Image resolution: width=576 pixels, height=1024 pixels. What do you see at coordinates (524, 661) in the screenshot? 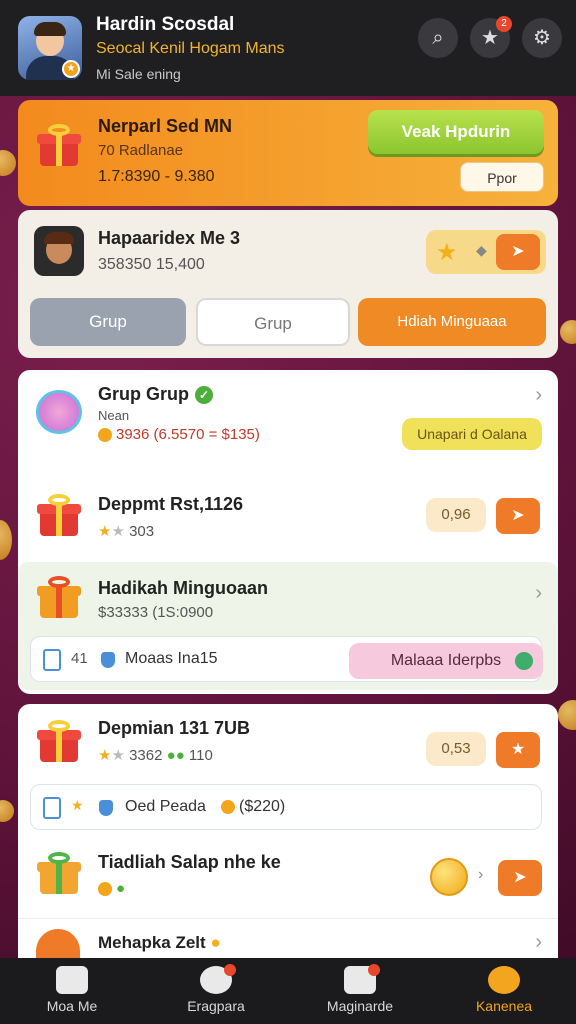
I see `badge-icon` at bounding box center [524, 661].